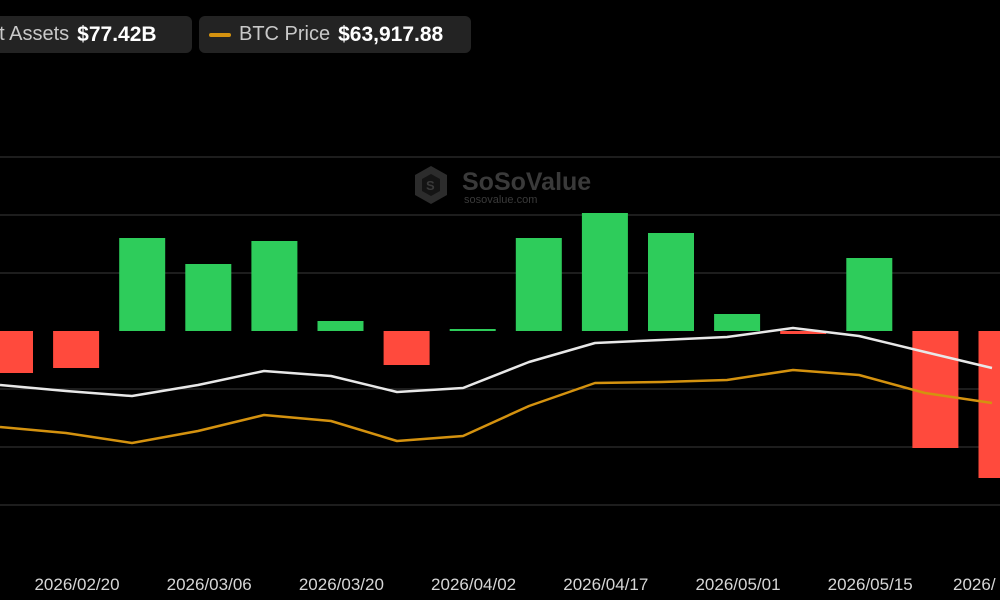 The width and height of the screenshot is (1000, 600). I want to click on btc-price-line, so click(496, 406).